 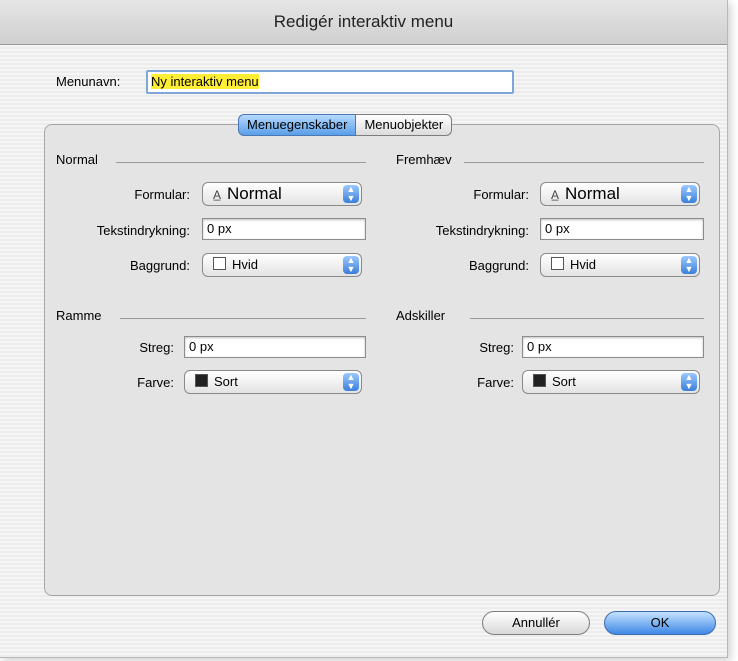 I want to click on highlight-formular-popup: A̲ Normal ▲ ▼, so click(x=620, y=194).